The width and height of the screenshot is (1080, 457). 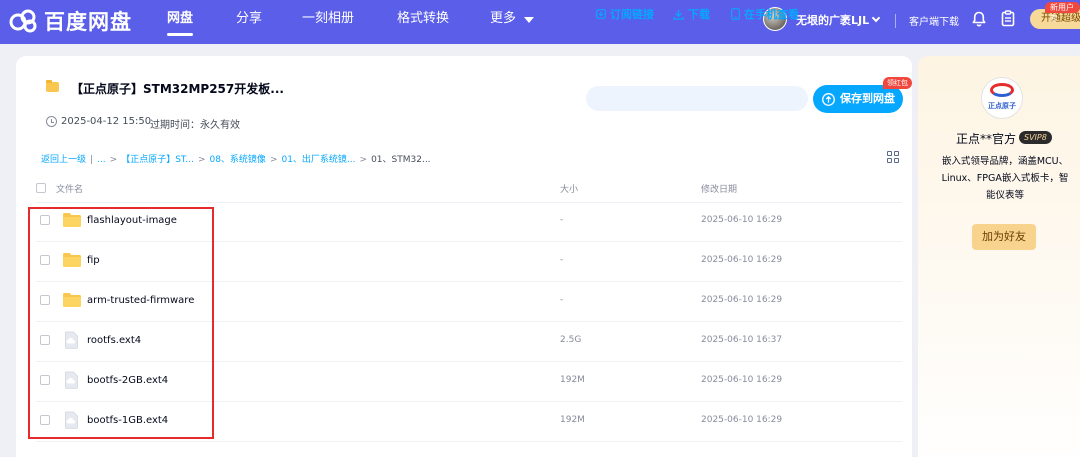 I want to click on client-download-link: 客户端下载, so click(x=934, y=20).